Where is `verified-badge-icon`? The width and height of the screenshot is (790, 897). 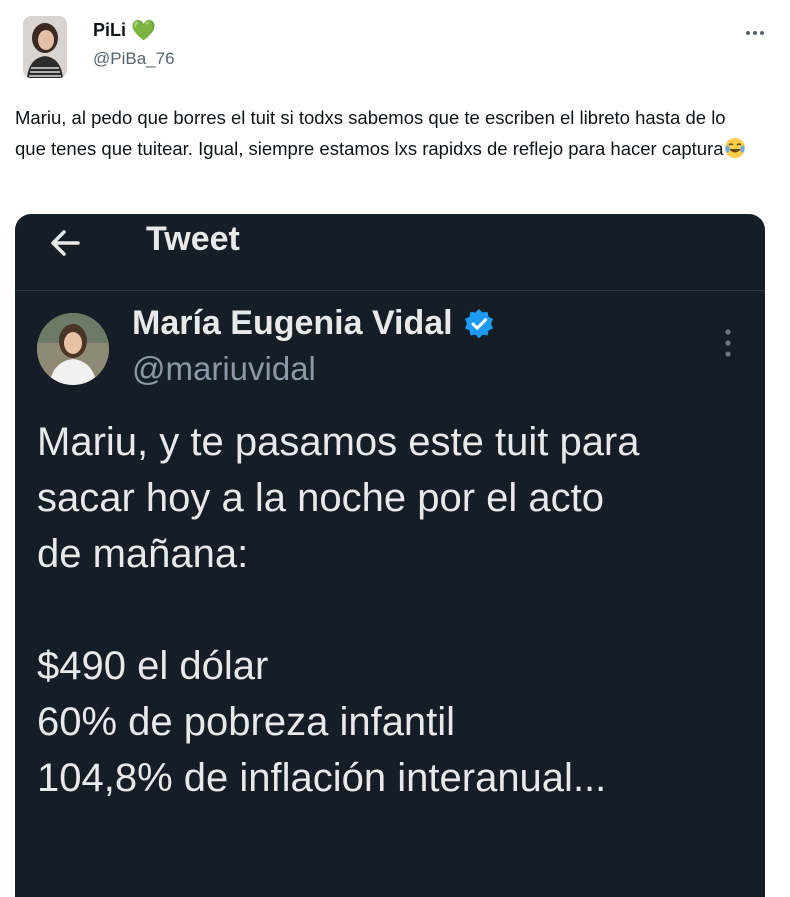 verified-badge-icon is located at coordinates (478, 323).